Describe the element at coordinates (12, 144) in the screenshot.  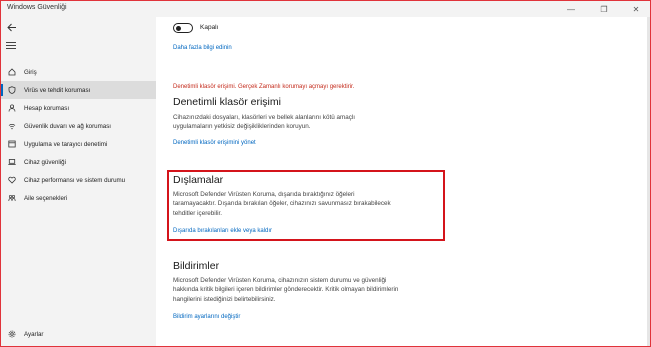
I see `app-browser-icon` at that location.